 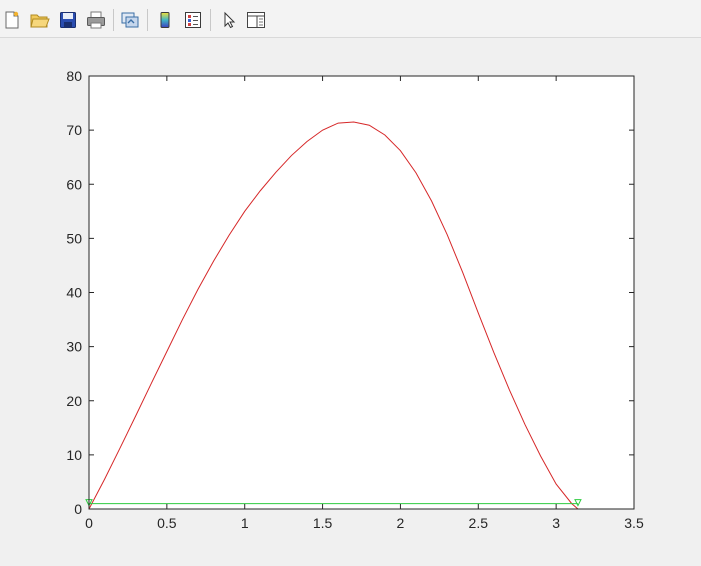 I want to click on x-tick-label: 0.5, so click(x=167, y=523).